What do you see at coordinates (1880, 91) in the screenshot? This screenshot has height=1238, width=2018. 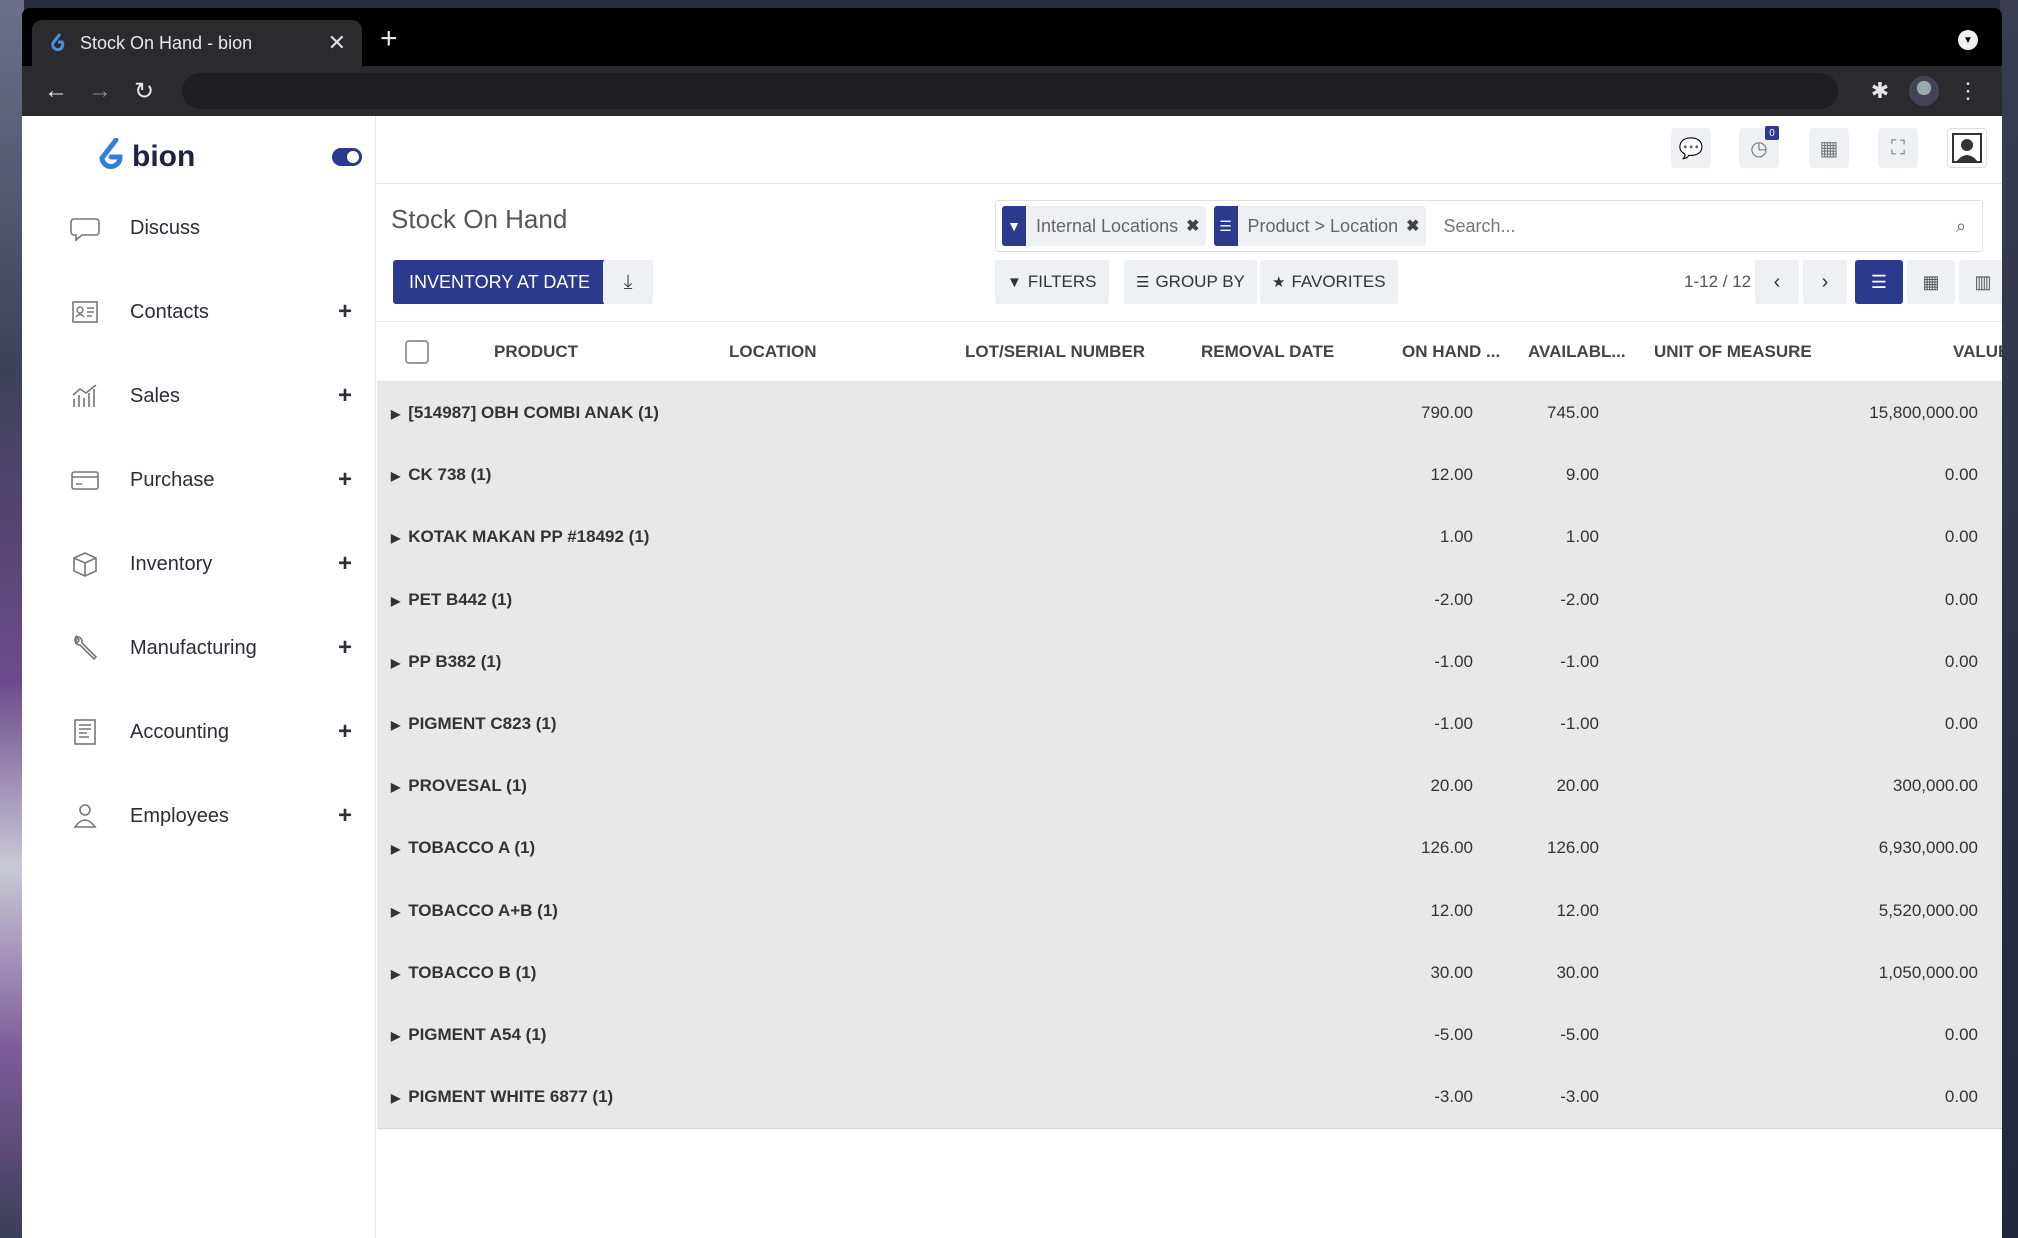 I see `extensions-puzzle-icon: ✱` at bounding box center [1880, 91].